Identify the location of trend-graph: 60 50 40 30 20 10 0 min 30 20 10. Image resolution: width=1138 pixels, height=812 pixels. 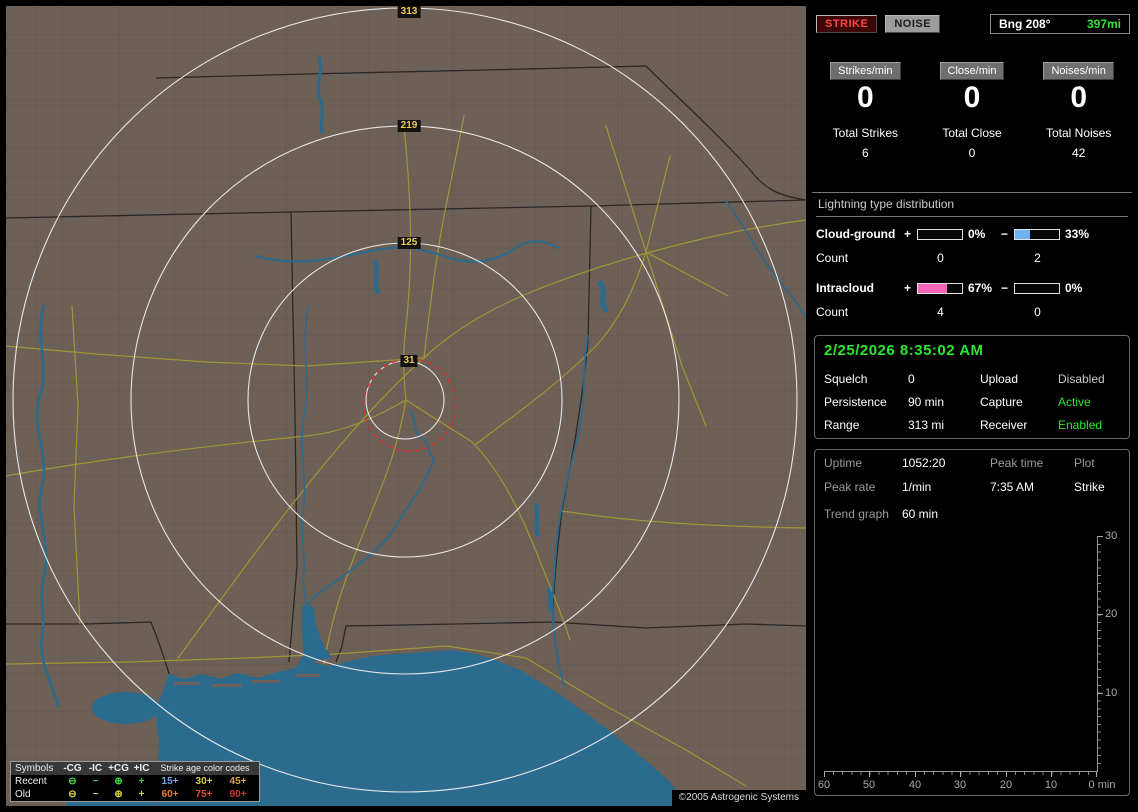
(971, 663).